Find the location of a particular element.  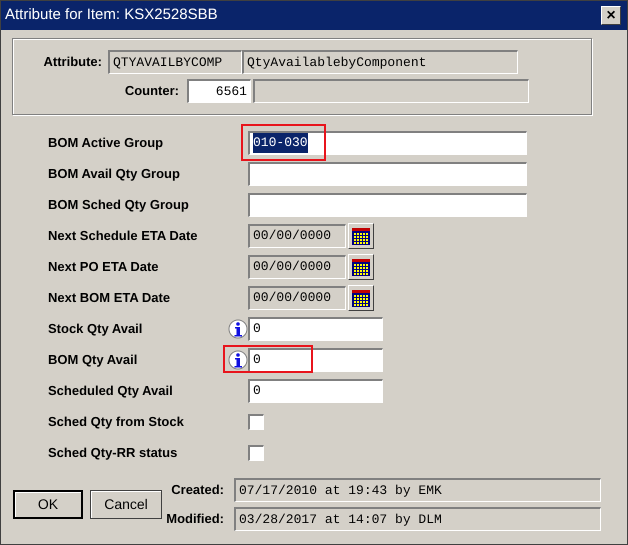

audit-label: Modified: is located at coordinates (195, 519).